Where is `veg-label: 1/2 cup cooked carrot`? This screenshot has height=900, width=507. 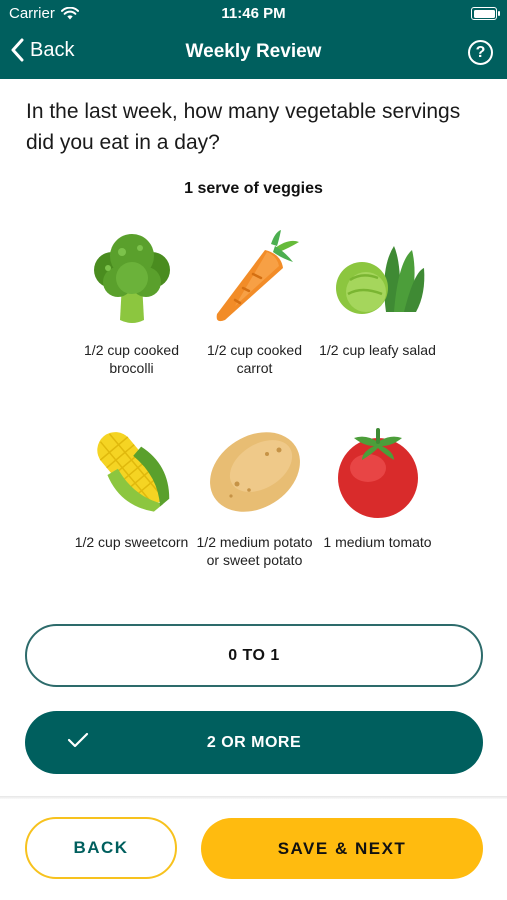
veg-label: 1/2 cup cooked carrot is located at coordinates (254, 359).